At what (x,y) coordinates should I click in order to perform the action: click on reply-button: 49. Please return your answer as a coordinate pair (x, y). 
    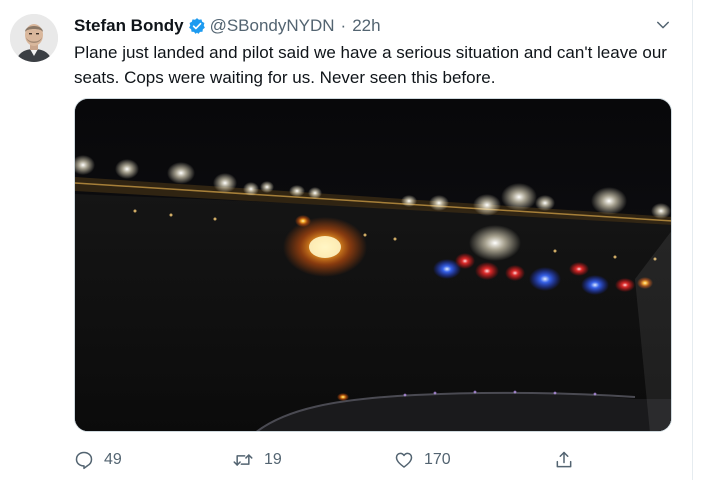
    Looking at the image, I should click on (98, 460).